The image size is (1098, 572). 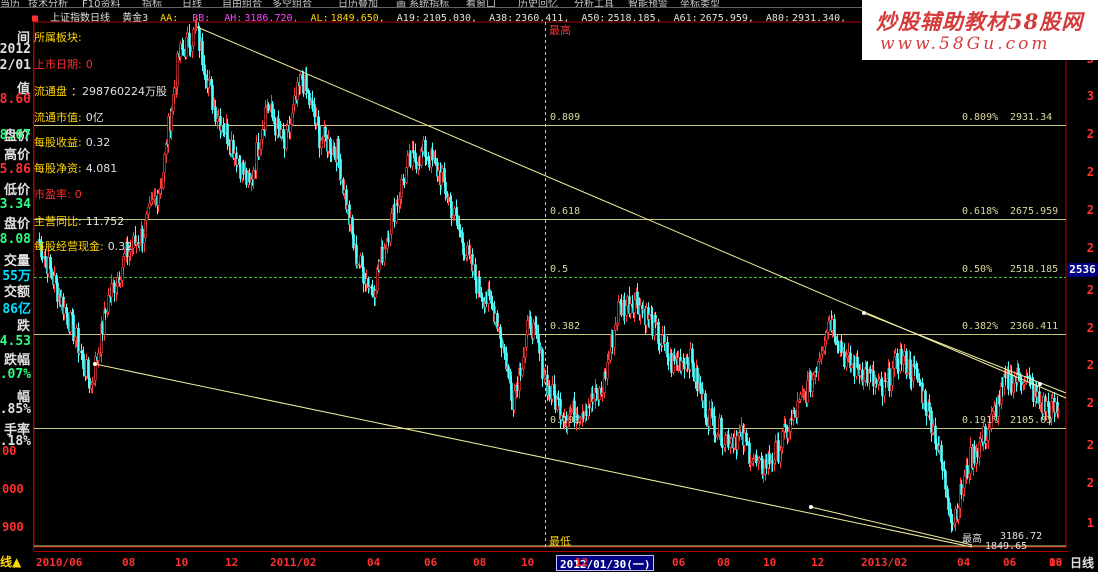 What do you see at coordinates (980, 117) in the screenshot?
I see `fib-pct-label: 0.809%` at bounding box center [980, 117].